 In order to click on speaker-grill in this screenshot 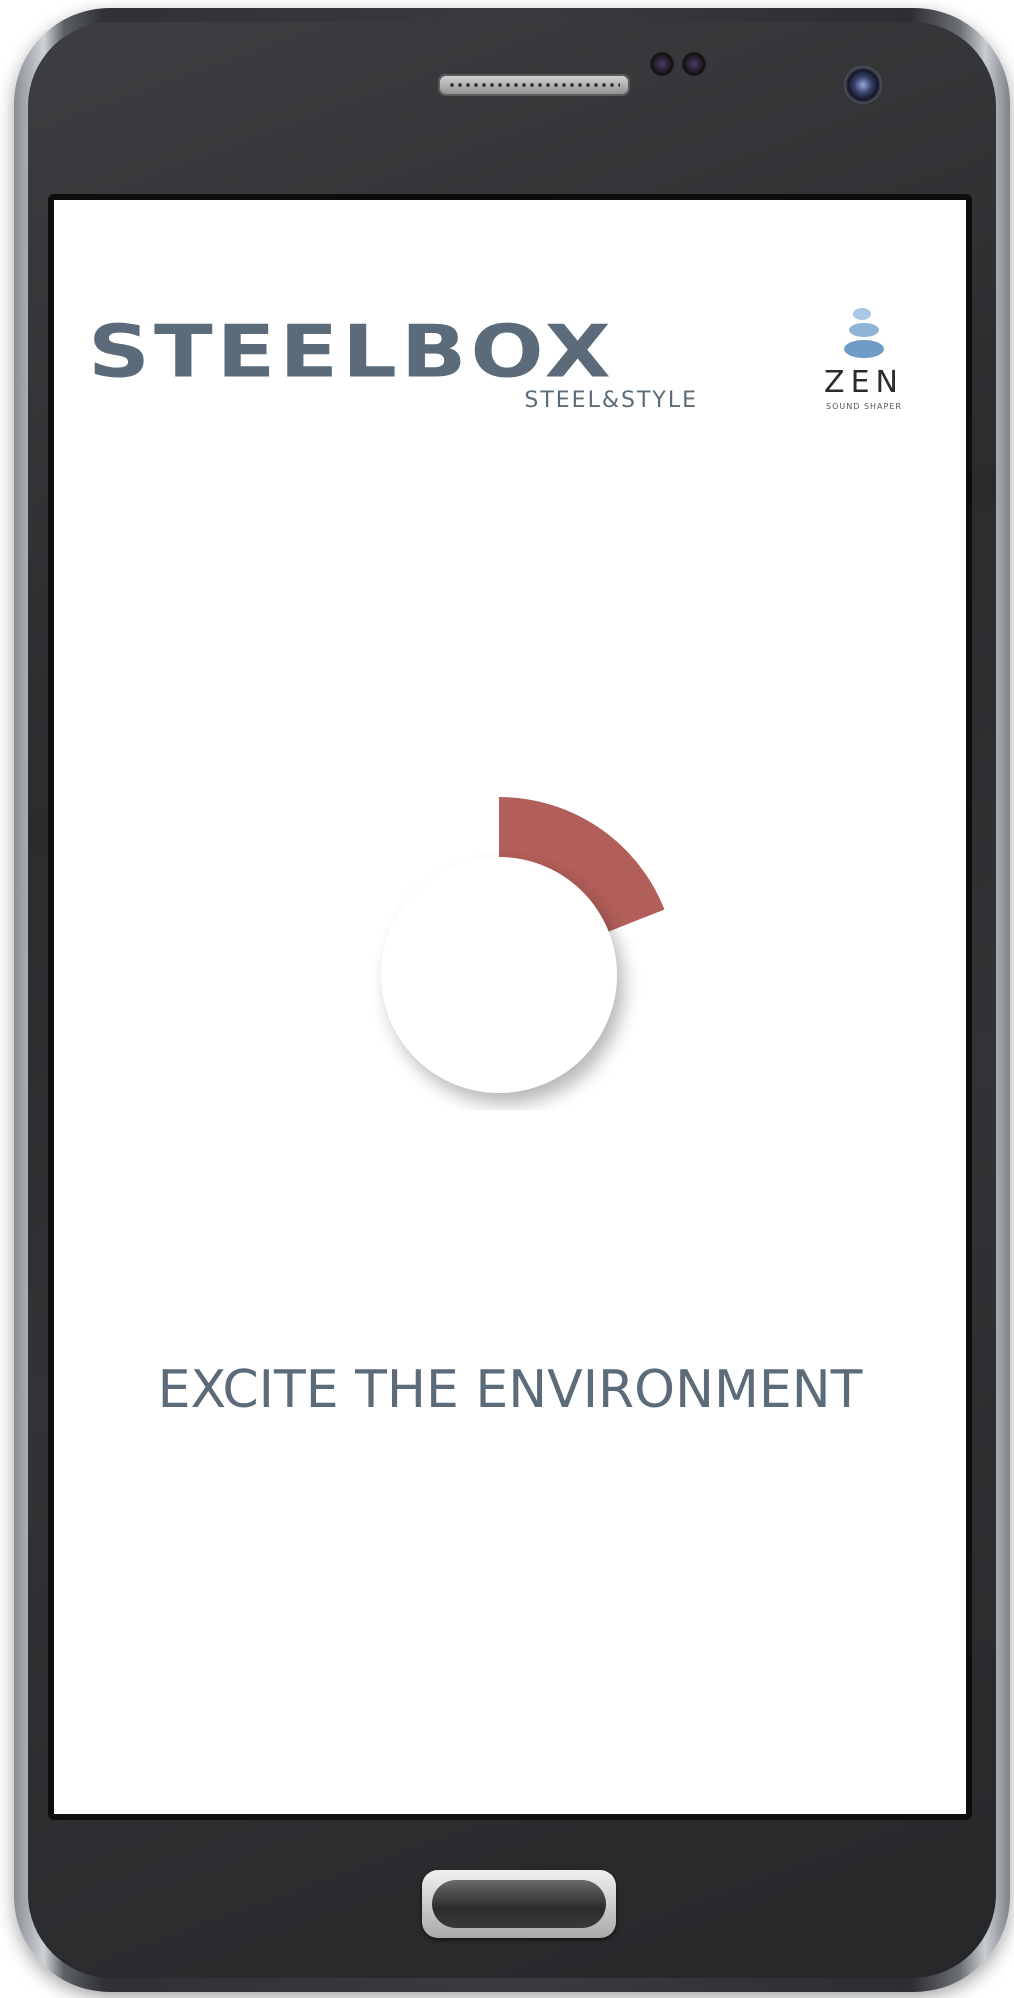, I will do `click(534, 85)`.